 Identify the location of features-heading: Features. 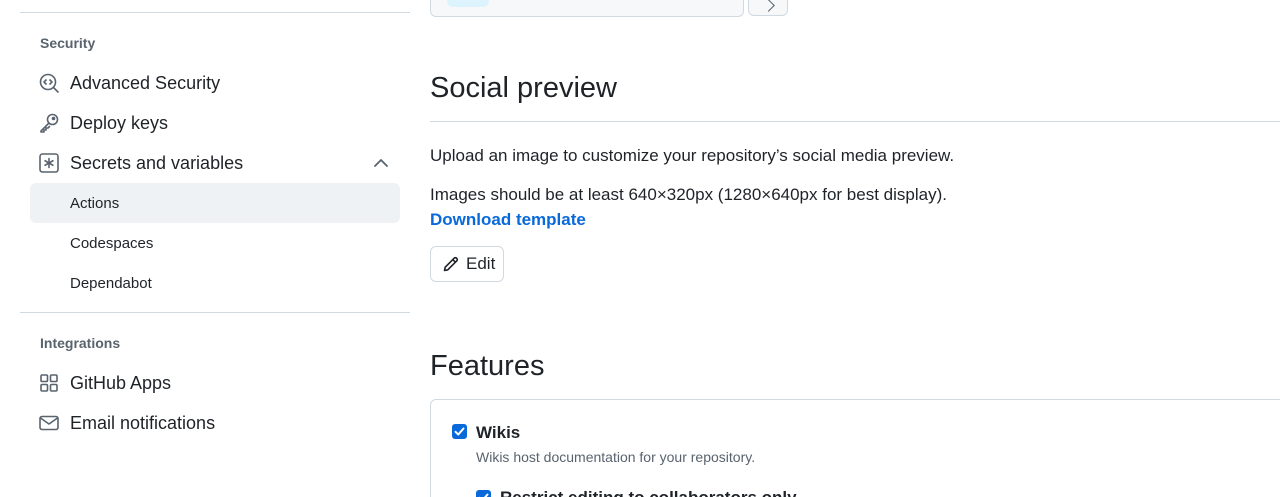
(487, 366).